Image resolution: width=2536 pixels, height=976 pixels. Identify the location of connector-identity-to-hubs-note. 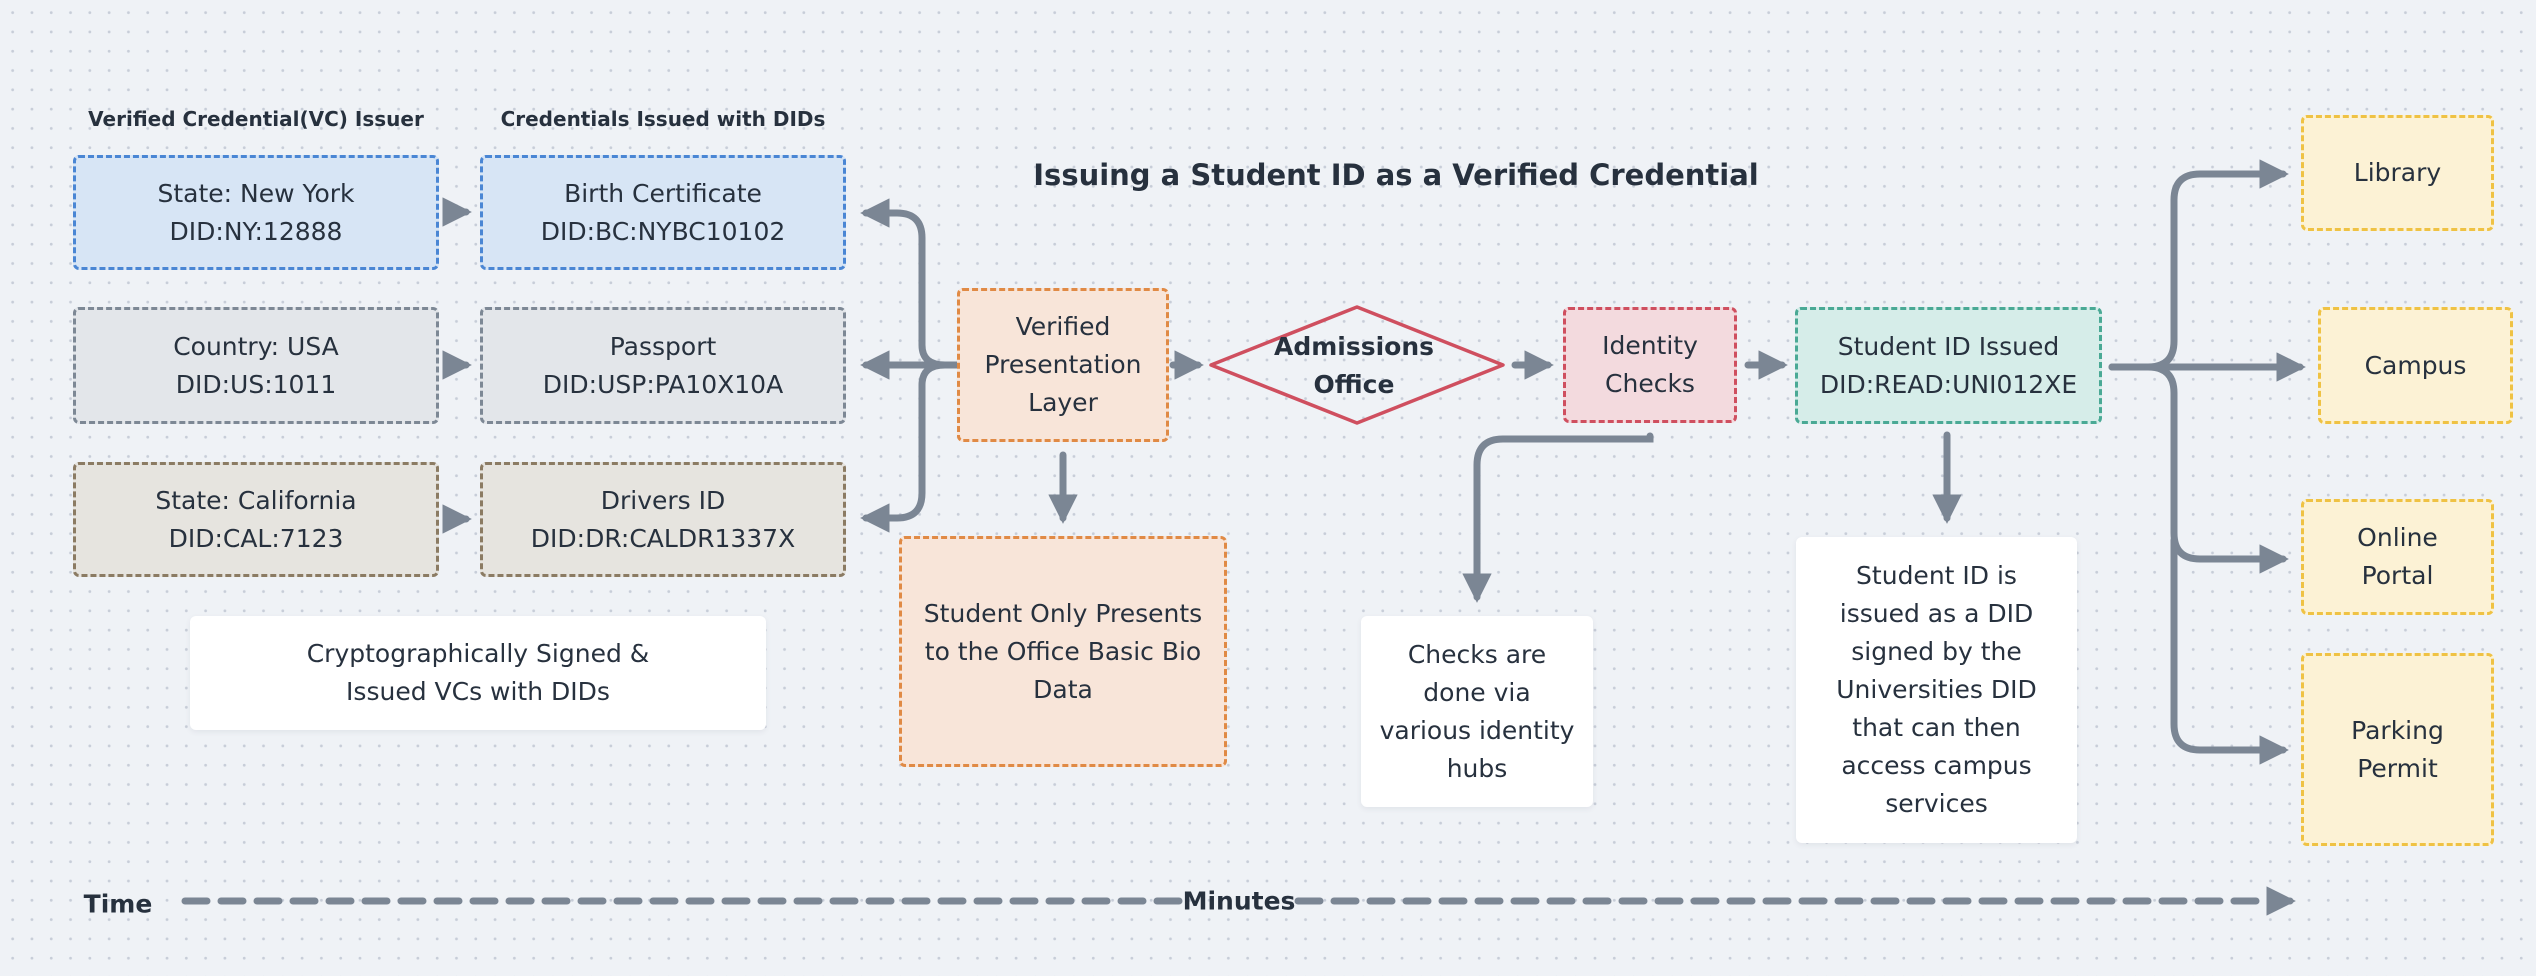
(1558, 517).